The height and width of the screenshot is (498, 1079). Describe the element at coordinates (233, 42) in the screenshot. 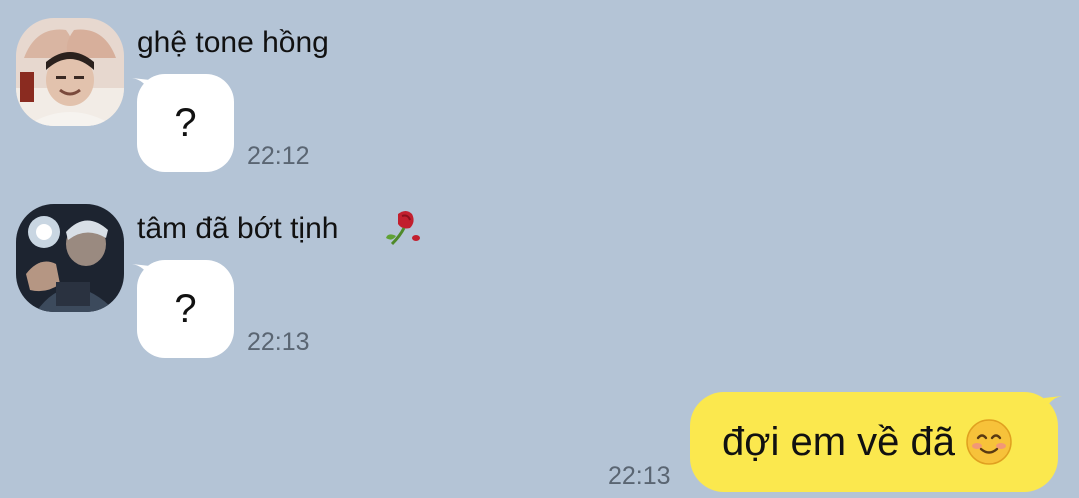

I see `sender-name: ghệ tone hồng` at that location.